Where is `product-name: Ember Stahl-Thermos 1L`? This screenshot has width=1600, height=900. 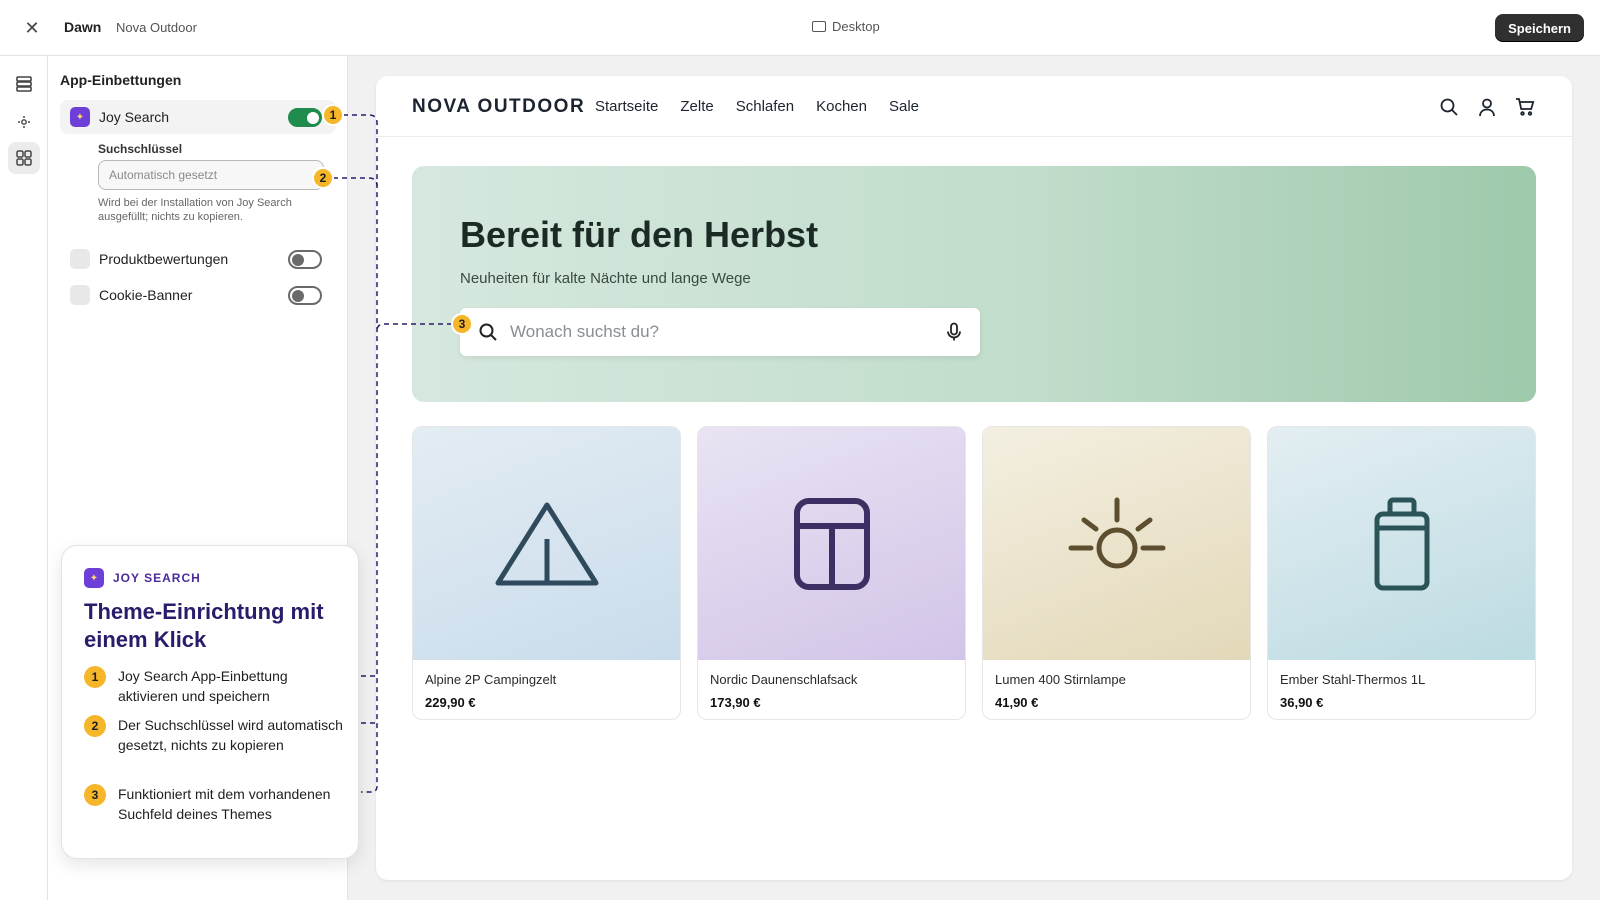
product-name: Ember Stahl-Thermos 1L is located at coordinates (1353, 679).